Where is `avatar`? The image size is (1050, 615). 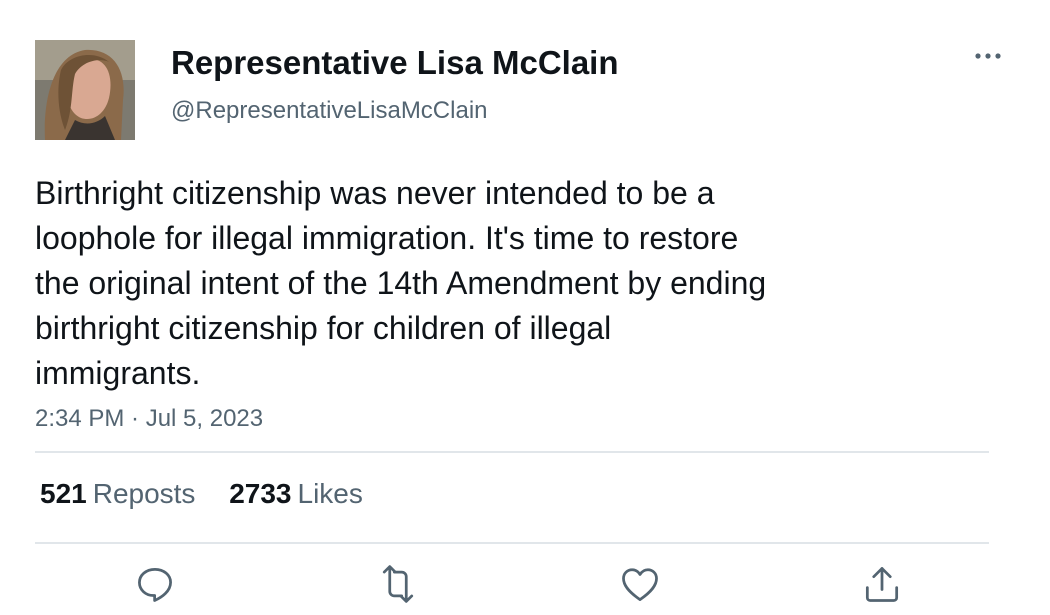 avatar is located at coordinates (85, 90).